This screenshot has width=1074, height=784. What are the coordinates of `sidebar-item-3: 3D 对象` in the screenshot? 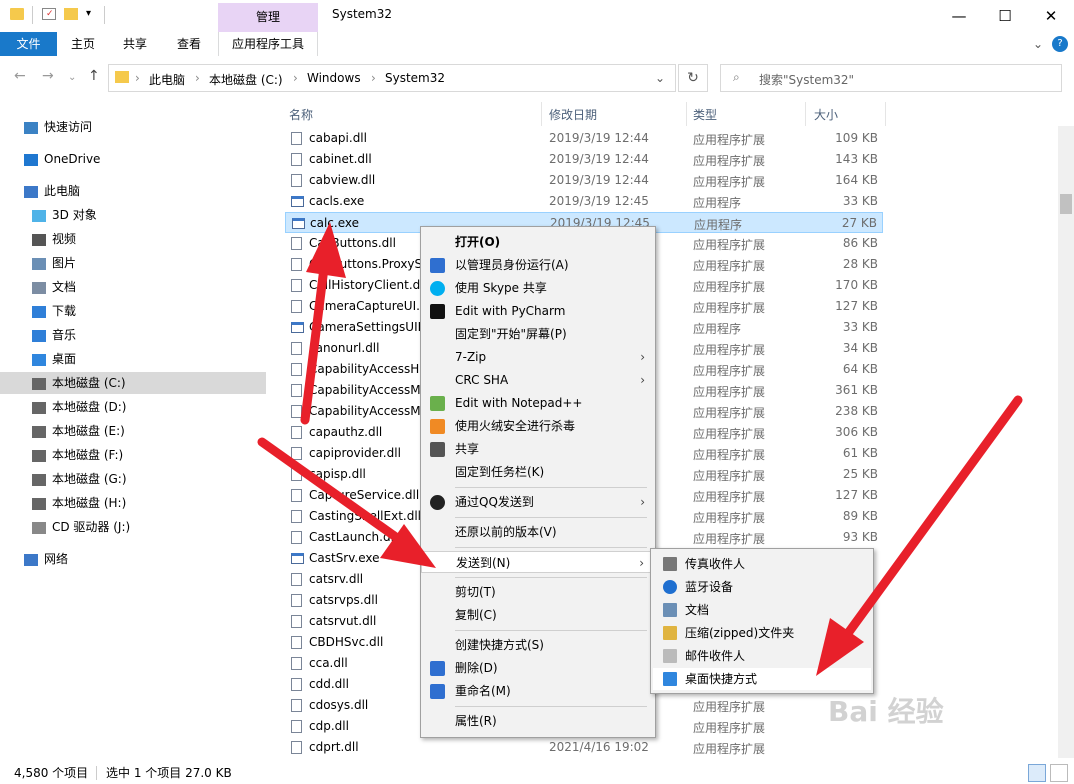 It's located at (133, 215).